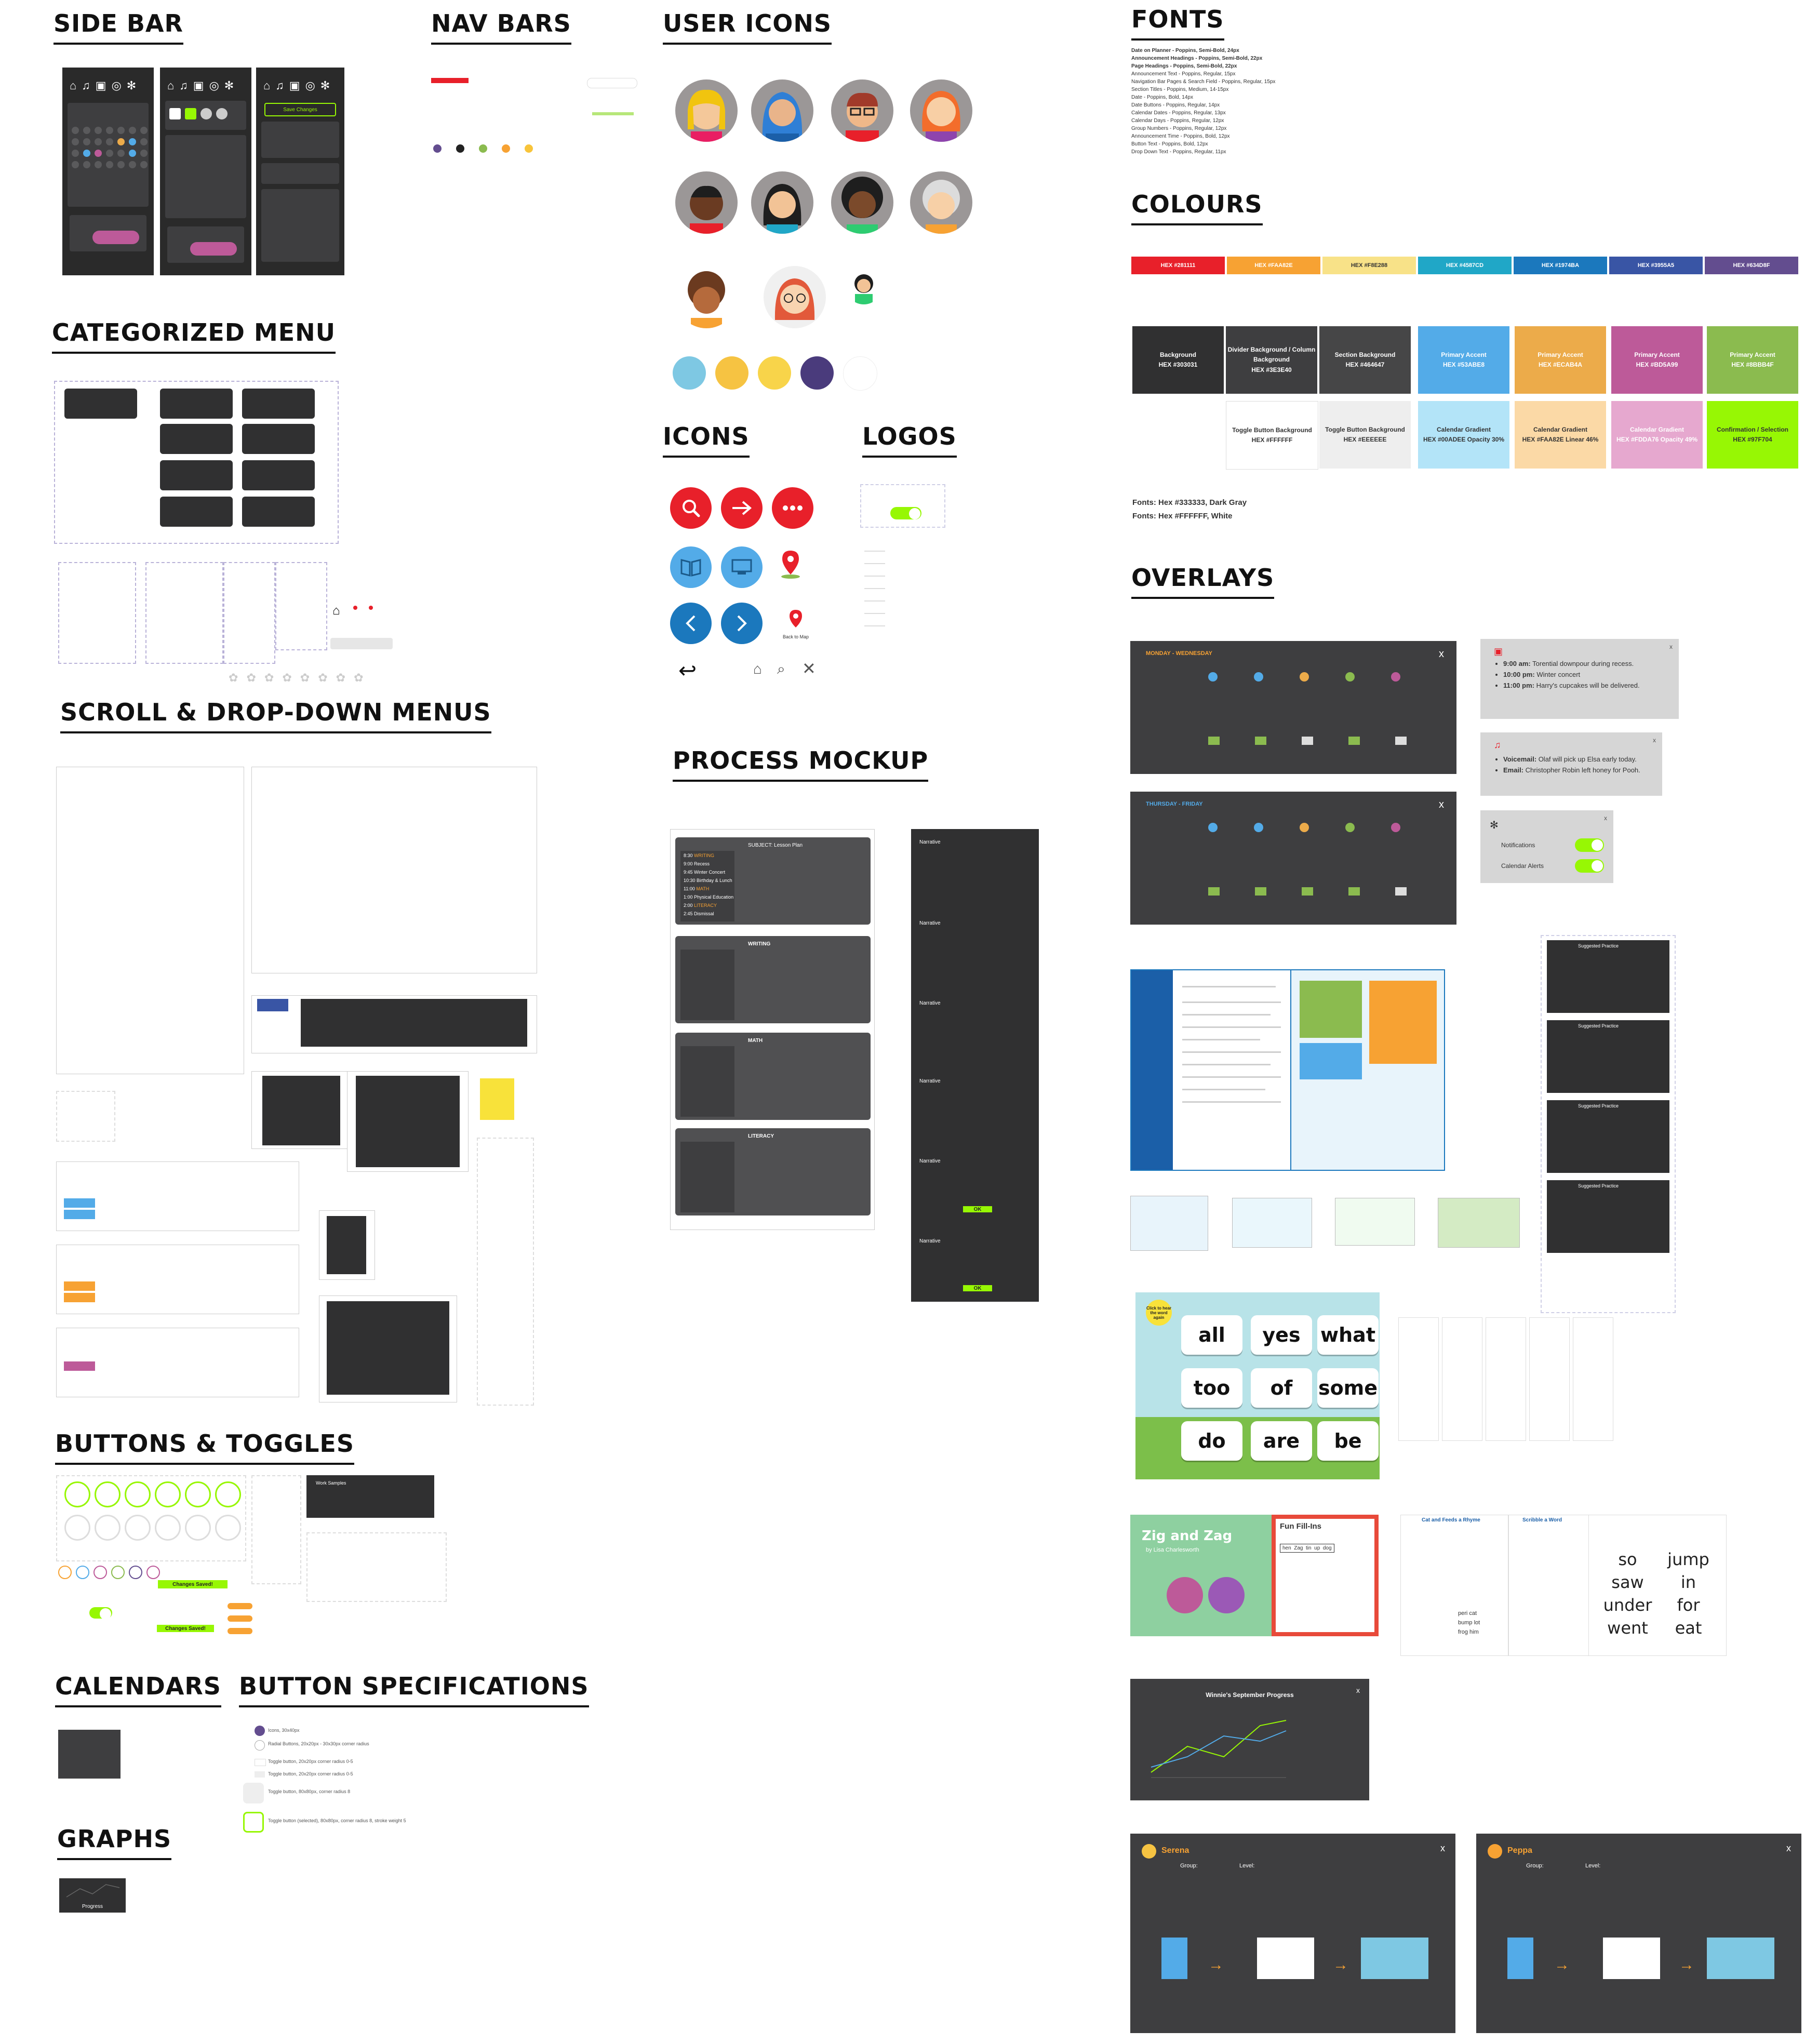 The image size is (1818, 2044). Describe the element at coordinates (1201, 1575) in the screenshot. I see `book-cover: Zig and Zag by Lisa Charlesworth` at that location.